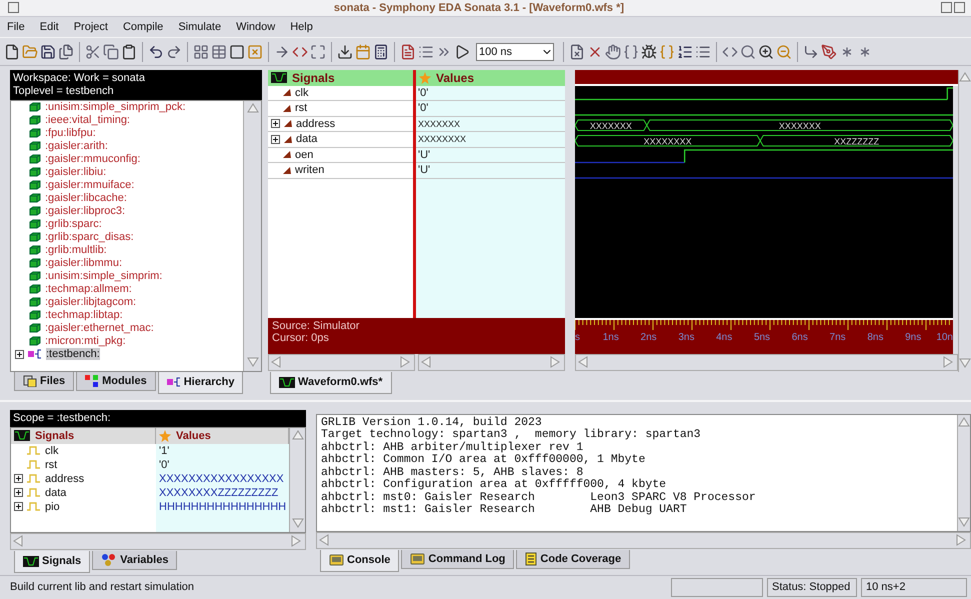 This screenshot has height=599, width=971. Describe the element at coordinates (75, 172) in the screenshot. I see `tree-item: :gaisler:libiu:` at that location.